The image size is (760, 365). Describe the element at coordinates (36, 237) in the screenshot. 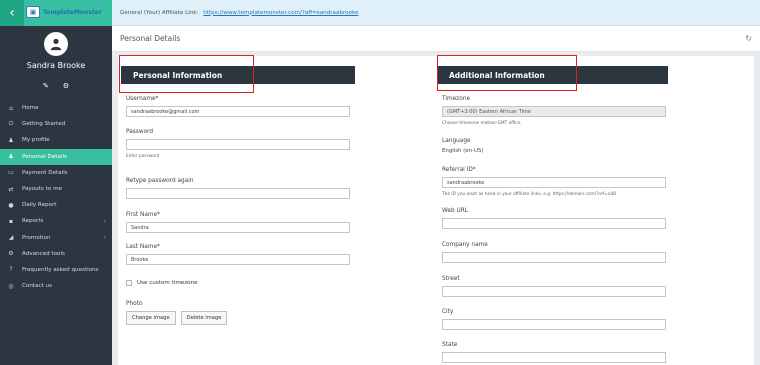

I see `sidebar-item-label: Promotion` at that location.